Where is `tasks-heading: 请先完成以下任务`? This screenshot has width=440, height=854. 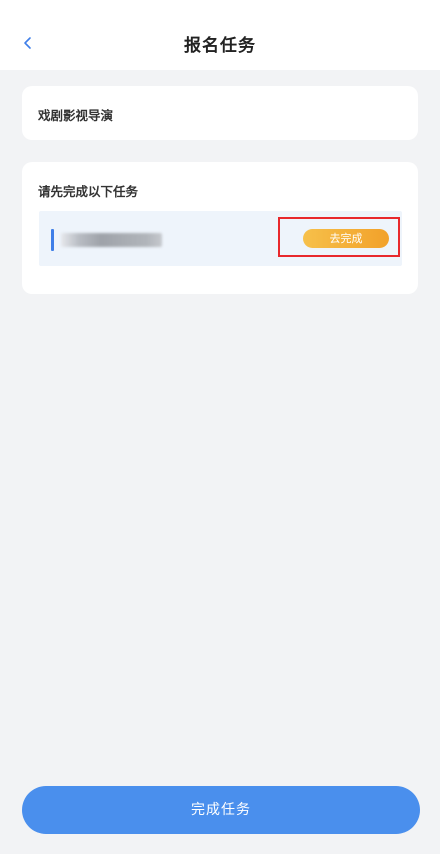 tasks-heading: 请先完成以下任务 is located at coordinates (88, 191).